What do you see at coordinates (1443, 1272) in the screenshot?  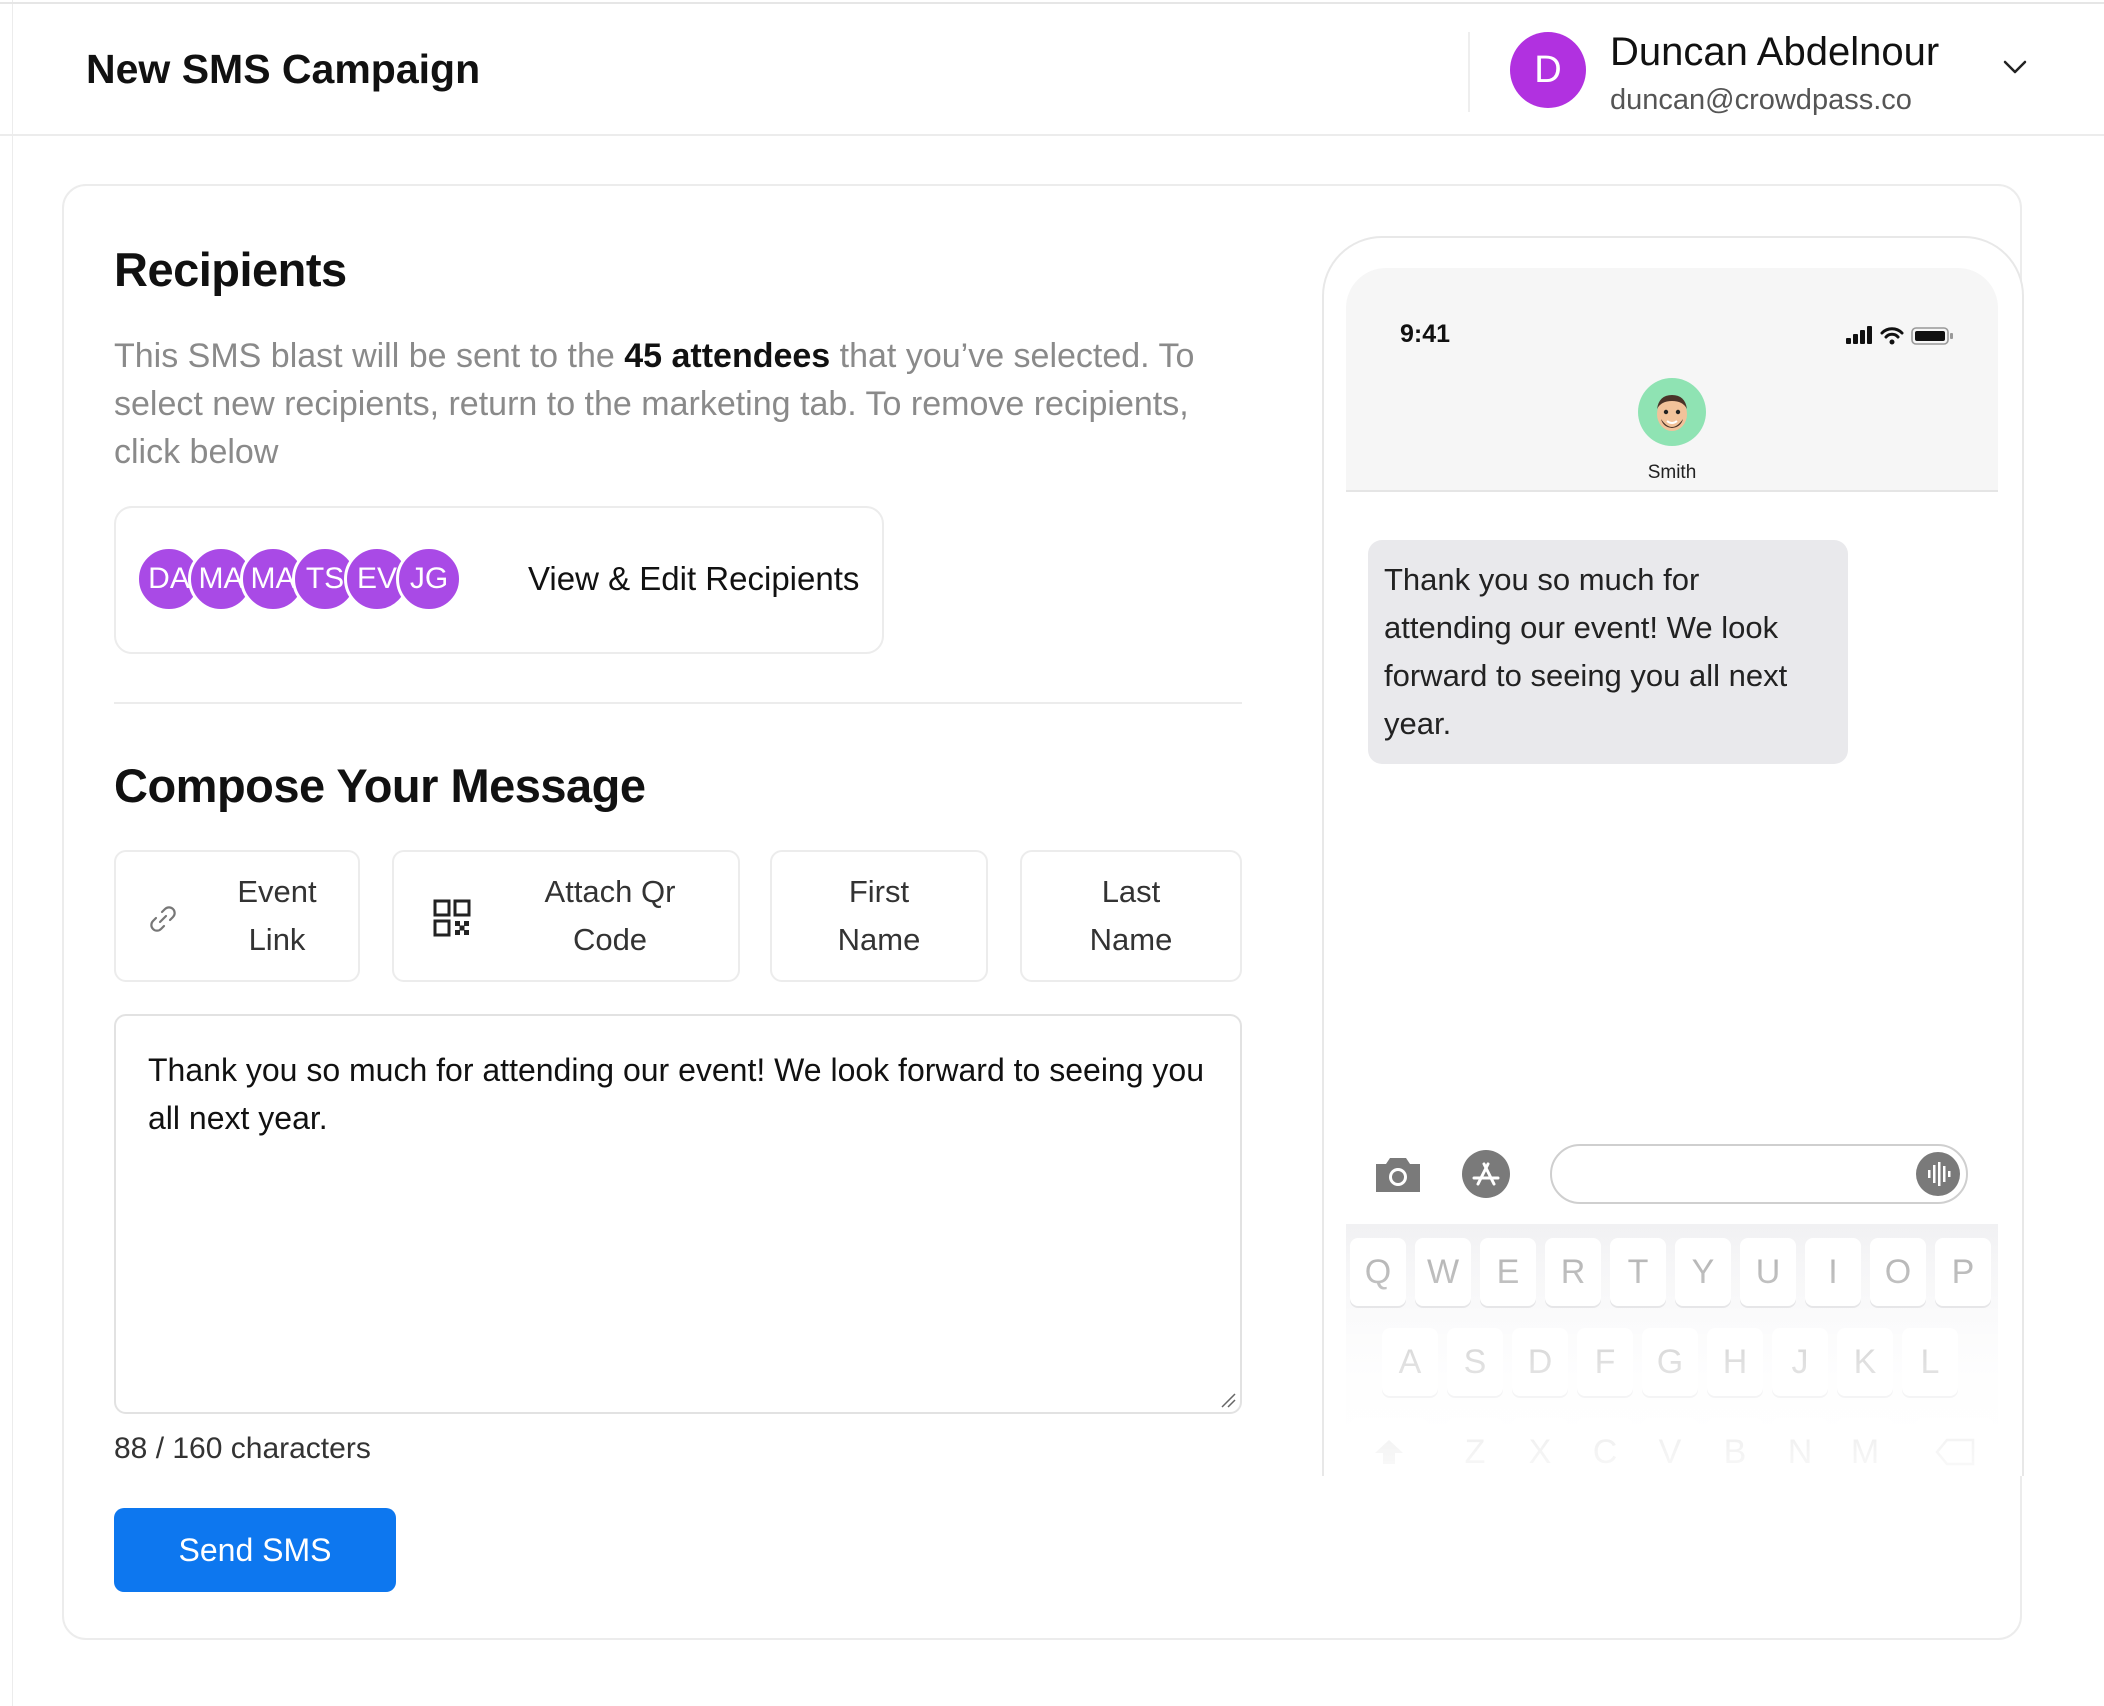 I see `key-w: W` at bounding box center [1443, 1272].